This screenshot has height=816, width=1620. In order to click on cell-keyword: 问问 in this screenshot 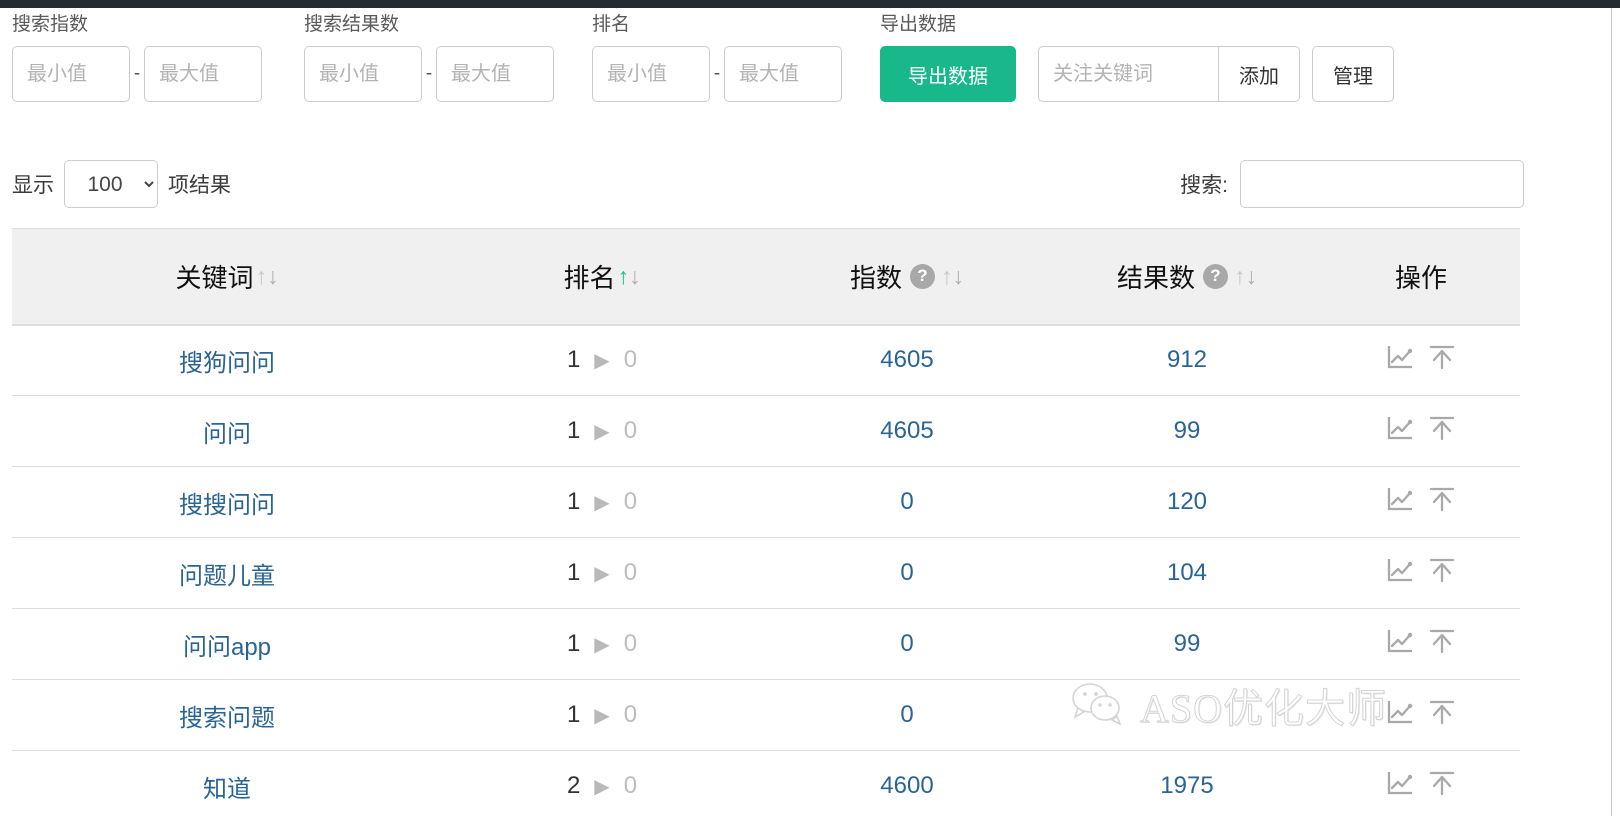, I will do `click(227, 431)`.